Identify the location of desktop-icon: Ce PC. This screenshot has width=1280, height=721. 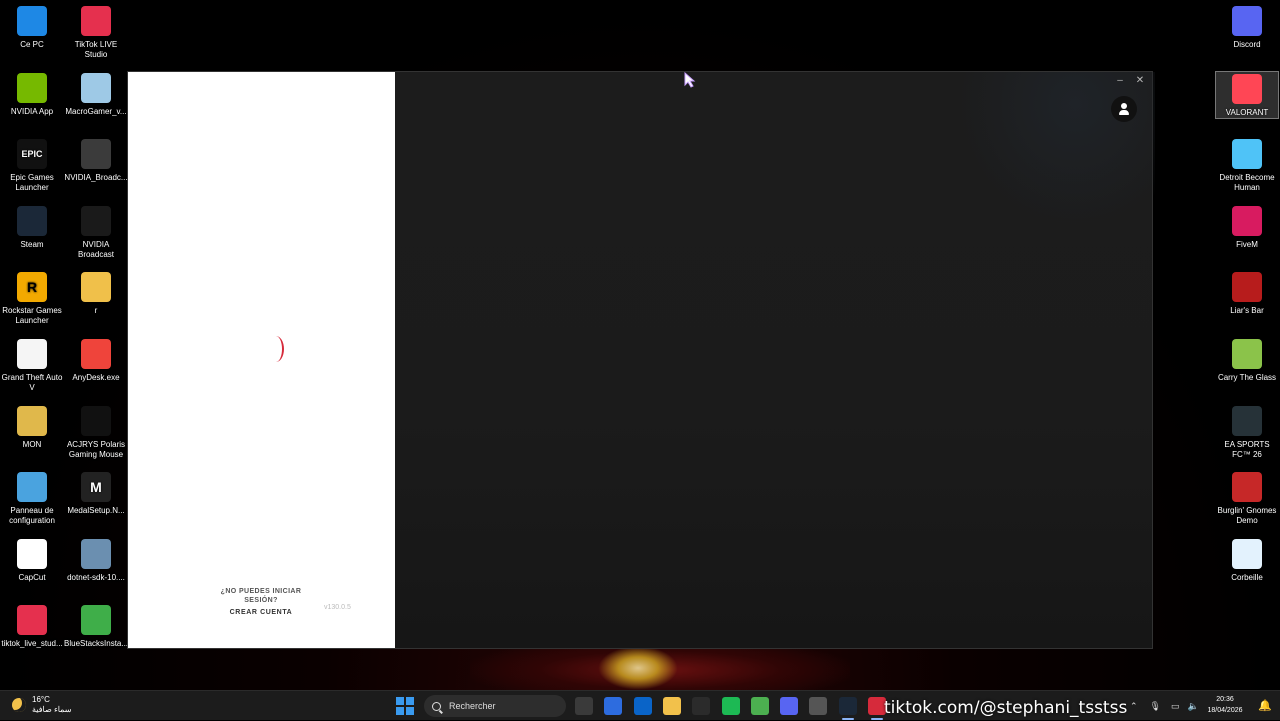
(32, 27).